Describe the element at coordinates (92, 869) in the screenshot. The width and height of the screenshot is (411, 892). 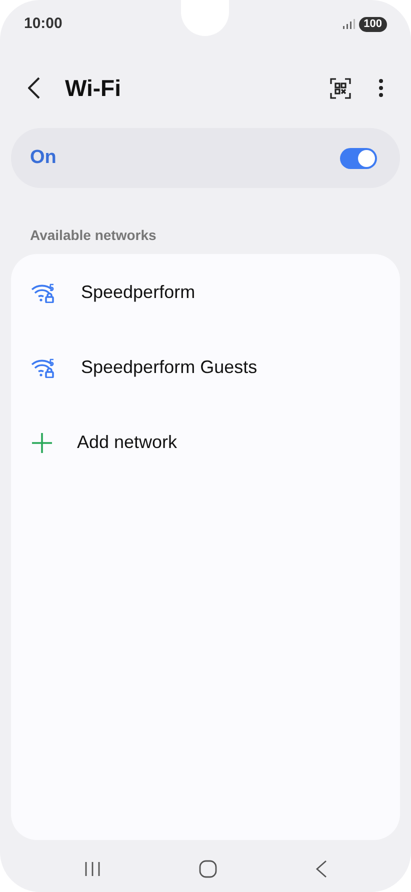
I see `recent-apps-icon` at that location.